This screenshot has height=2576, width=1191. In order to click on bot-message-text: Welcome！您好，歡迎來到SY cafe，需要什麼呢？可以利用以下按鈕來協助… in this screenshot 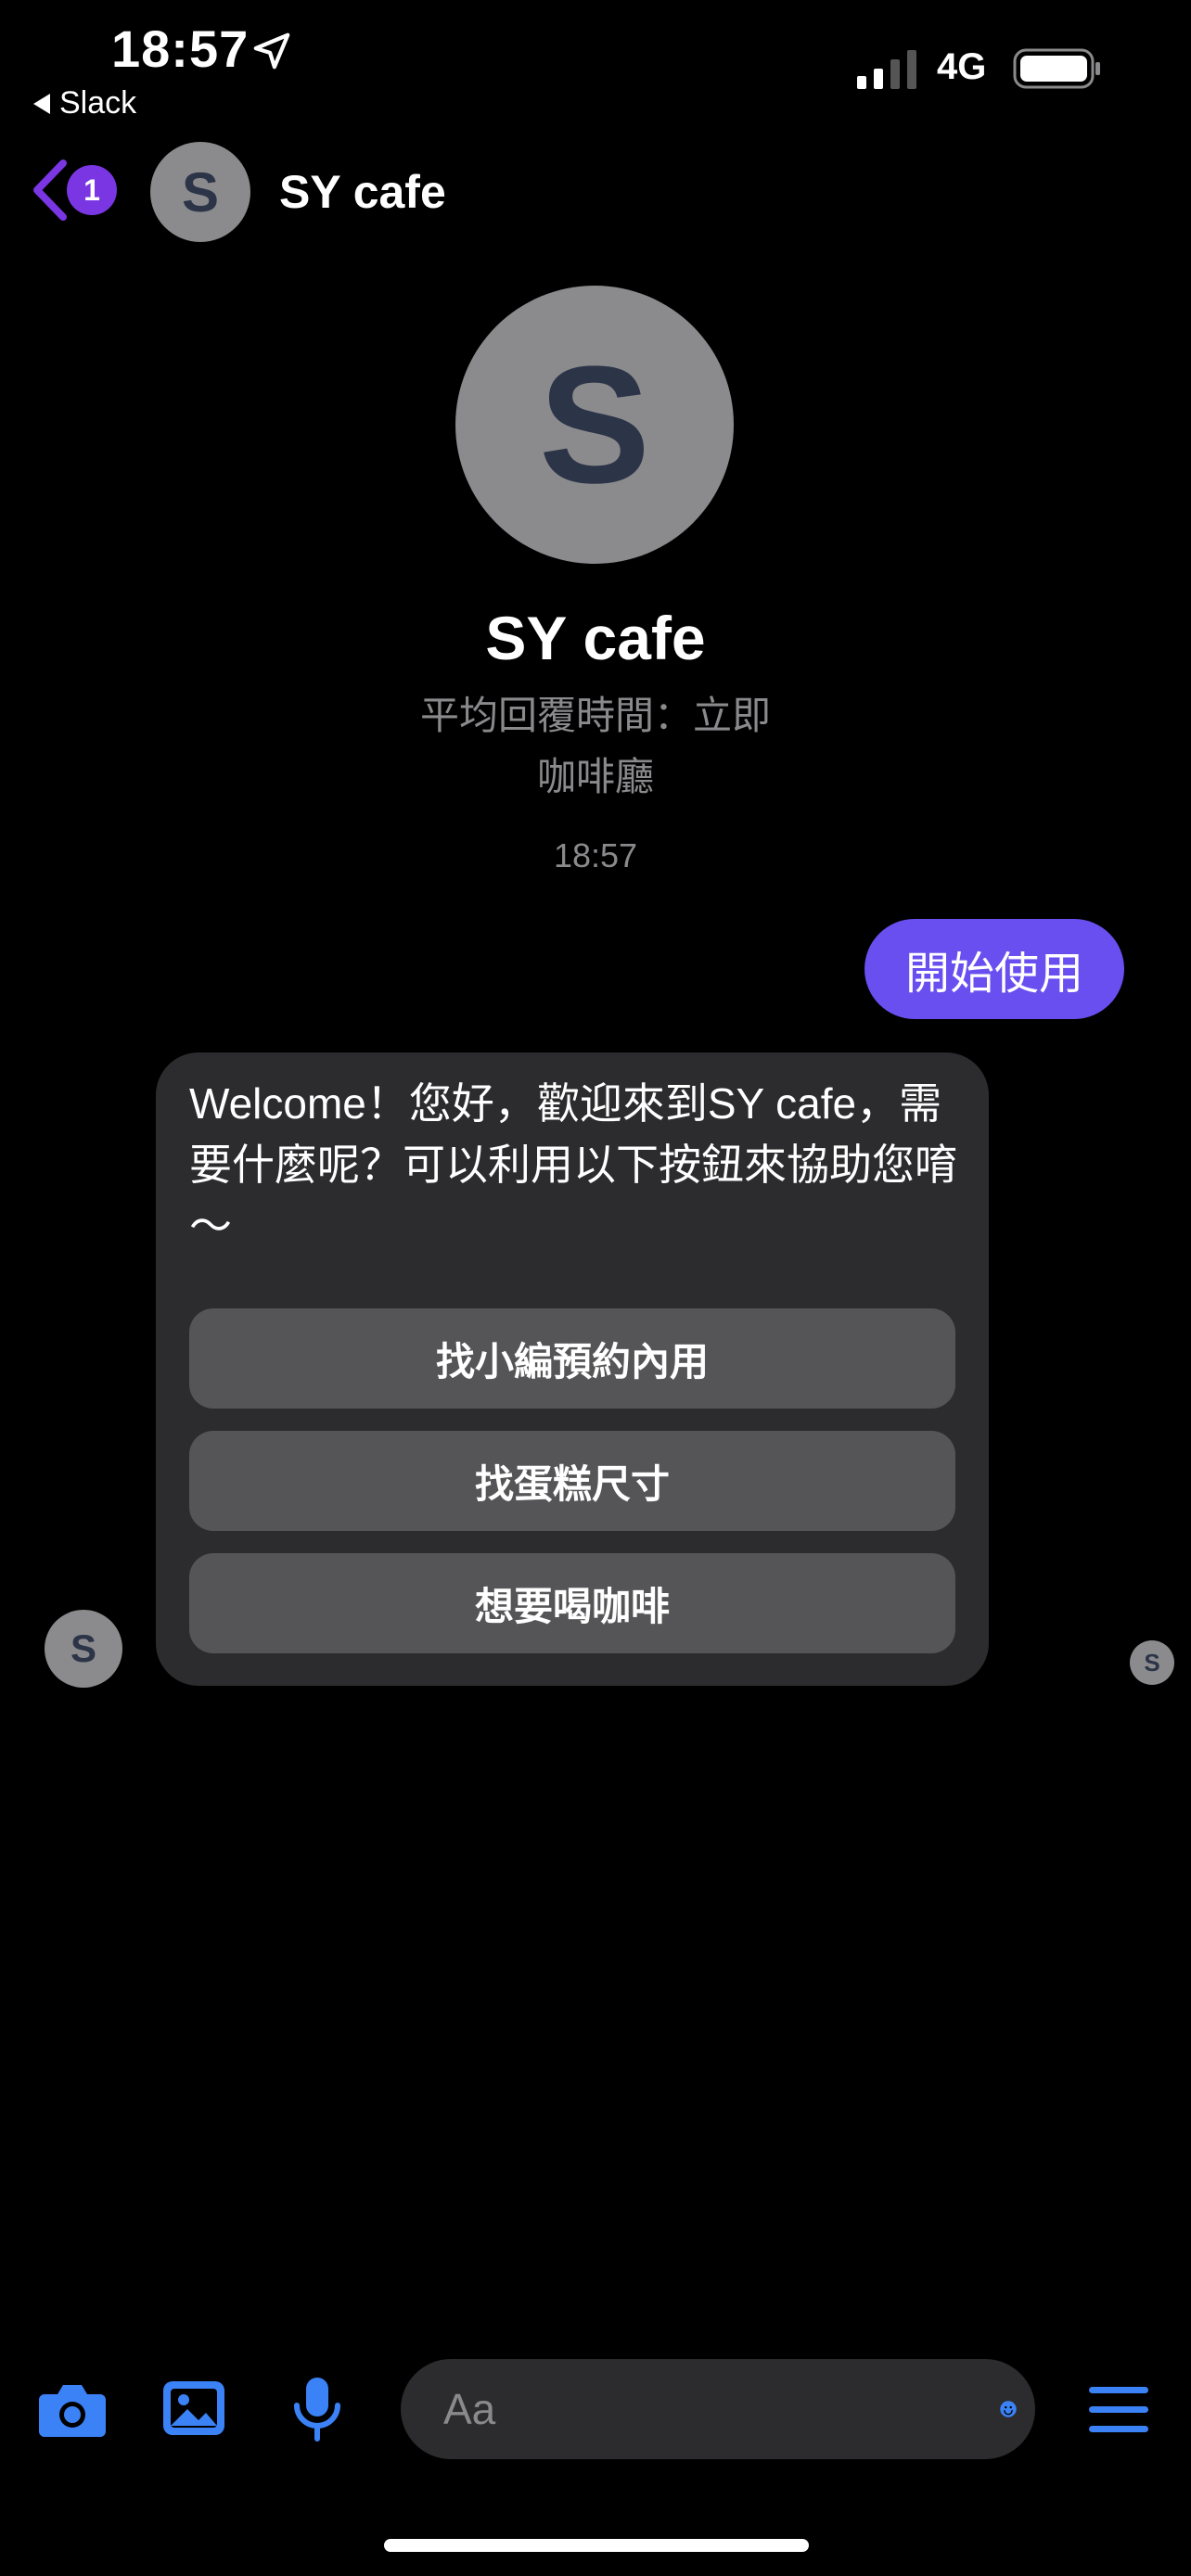, I will do `click(573, 1164)`.